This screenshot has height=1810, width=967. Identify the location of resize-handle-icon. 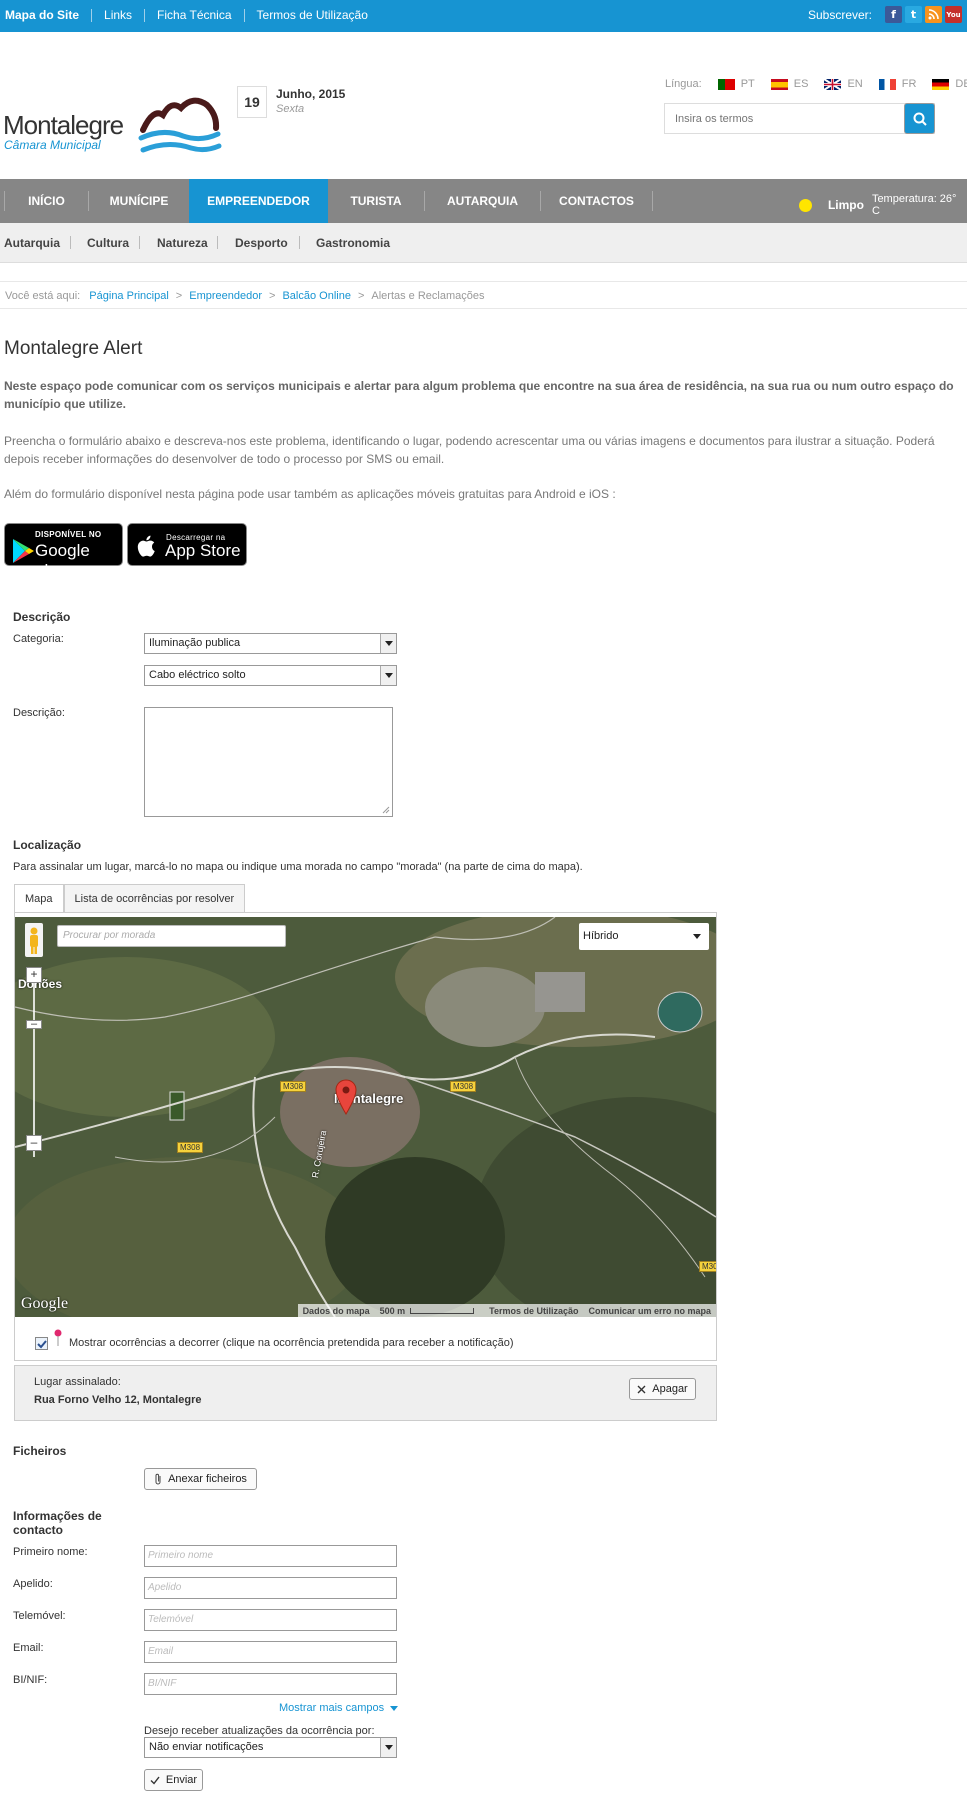
(386, 810).